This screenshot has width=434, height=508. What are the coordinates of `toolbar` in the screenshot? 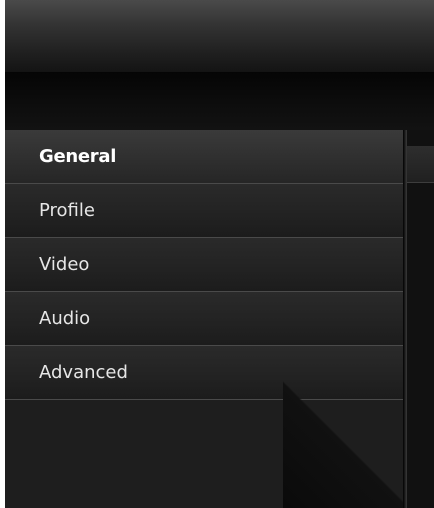 It's located at (219, 101).